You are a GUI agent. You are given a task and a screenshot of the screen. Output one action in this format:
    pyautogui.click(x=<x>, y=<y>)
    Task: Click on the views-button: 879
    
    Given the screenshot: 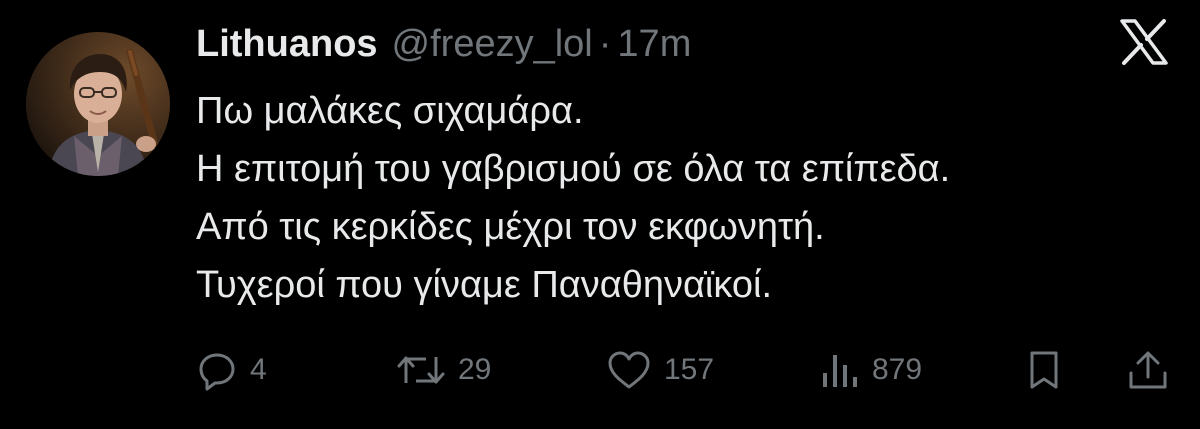 What is the action you would take?
    pyautogui.click(x=870, y=370)
    